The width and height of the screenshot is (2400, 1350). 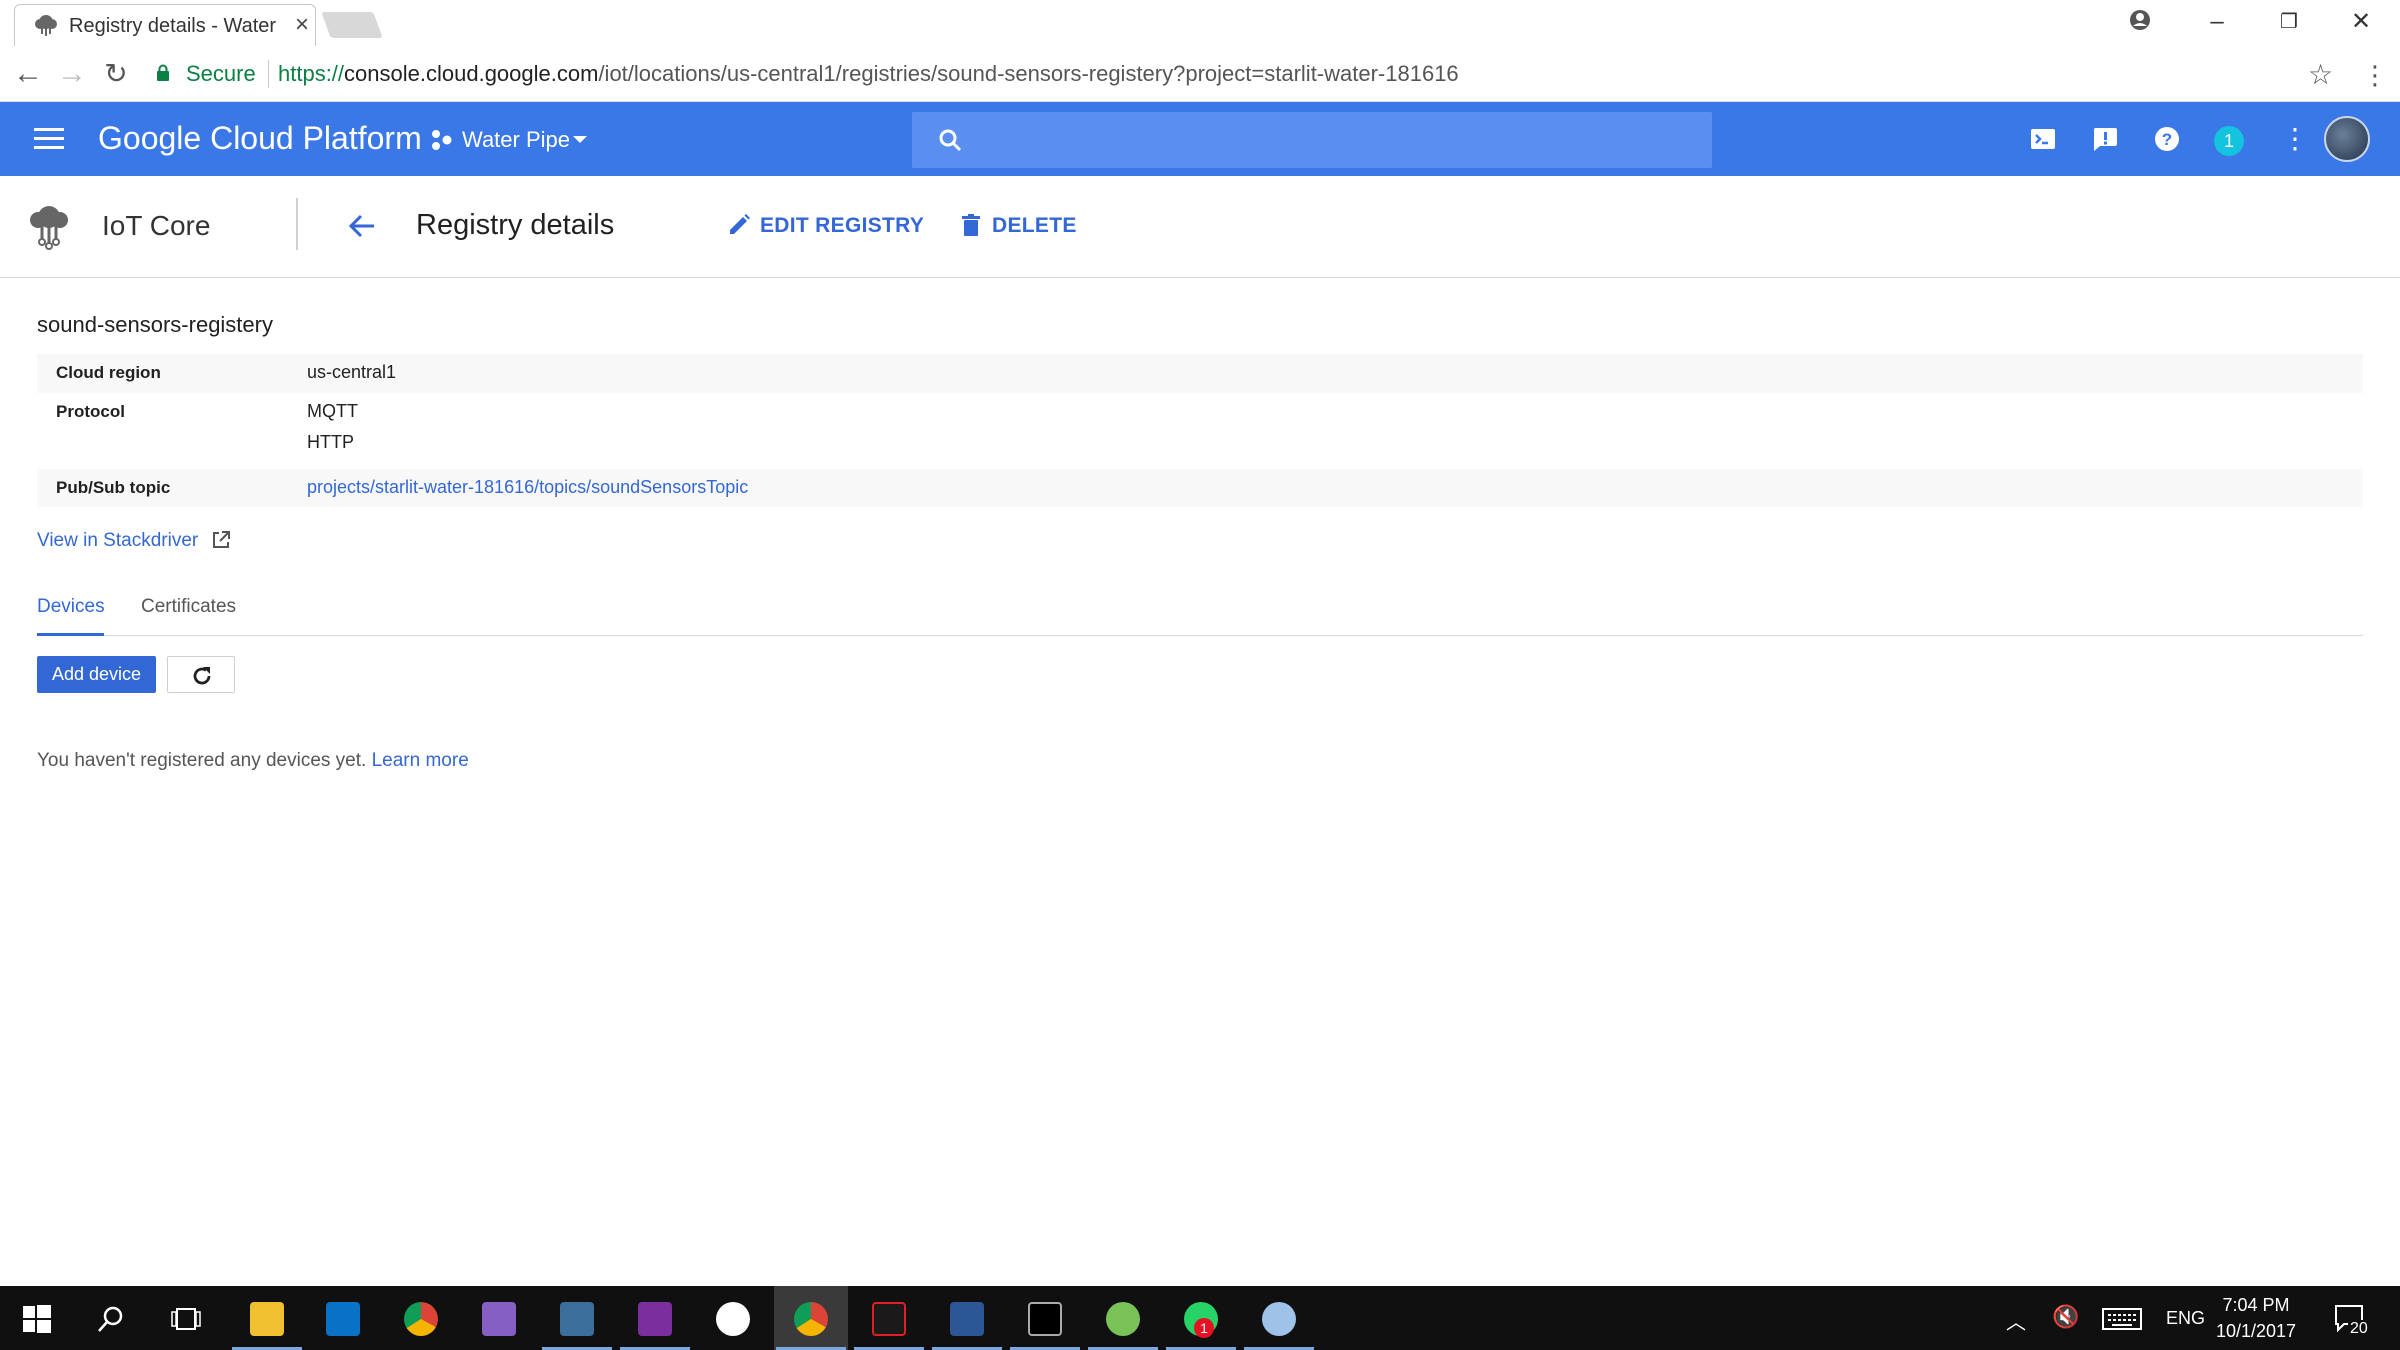 I want to click on tab-devices: Devices, so click(x=71, y=616).